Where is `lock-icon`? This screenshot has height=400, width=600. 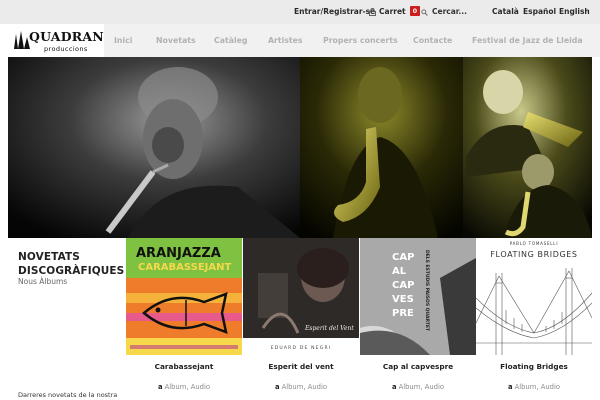
lock-icon is located at coordinates (372, 12).